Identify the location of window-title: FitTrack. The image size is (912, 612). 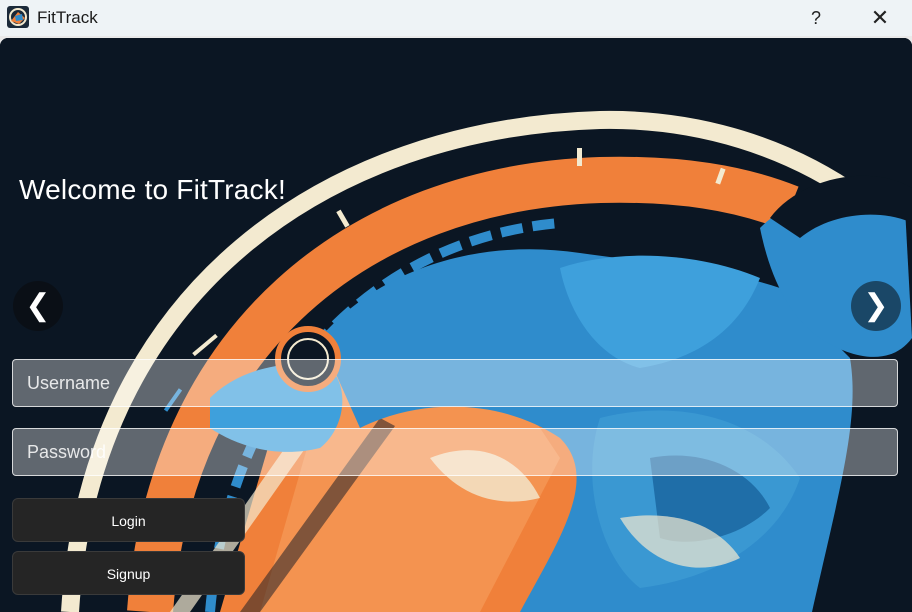
(67, 17).